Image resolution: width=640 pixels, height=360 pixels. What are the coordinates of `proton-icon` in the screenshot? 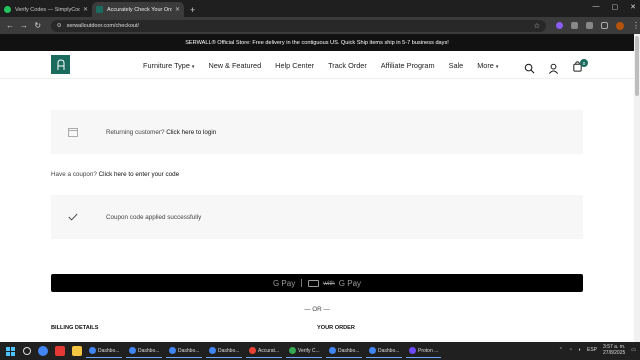 It's located at (412, 350).